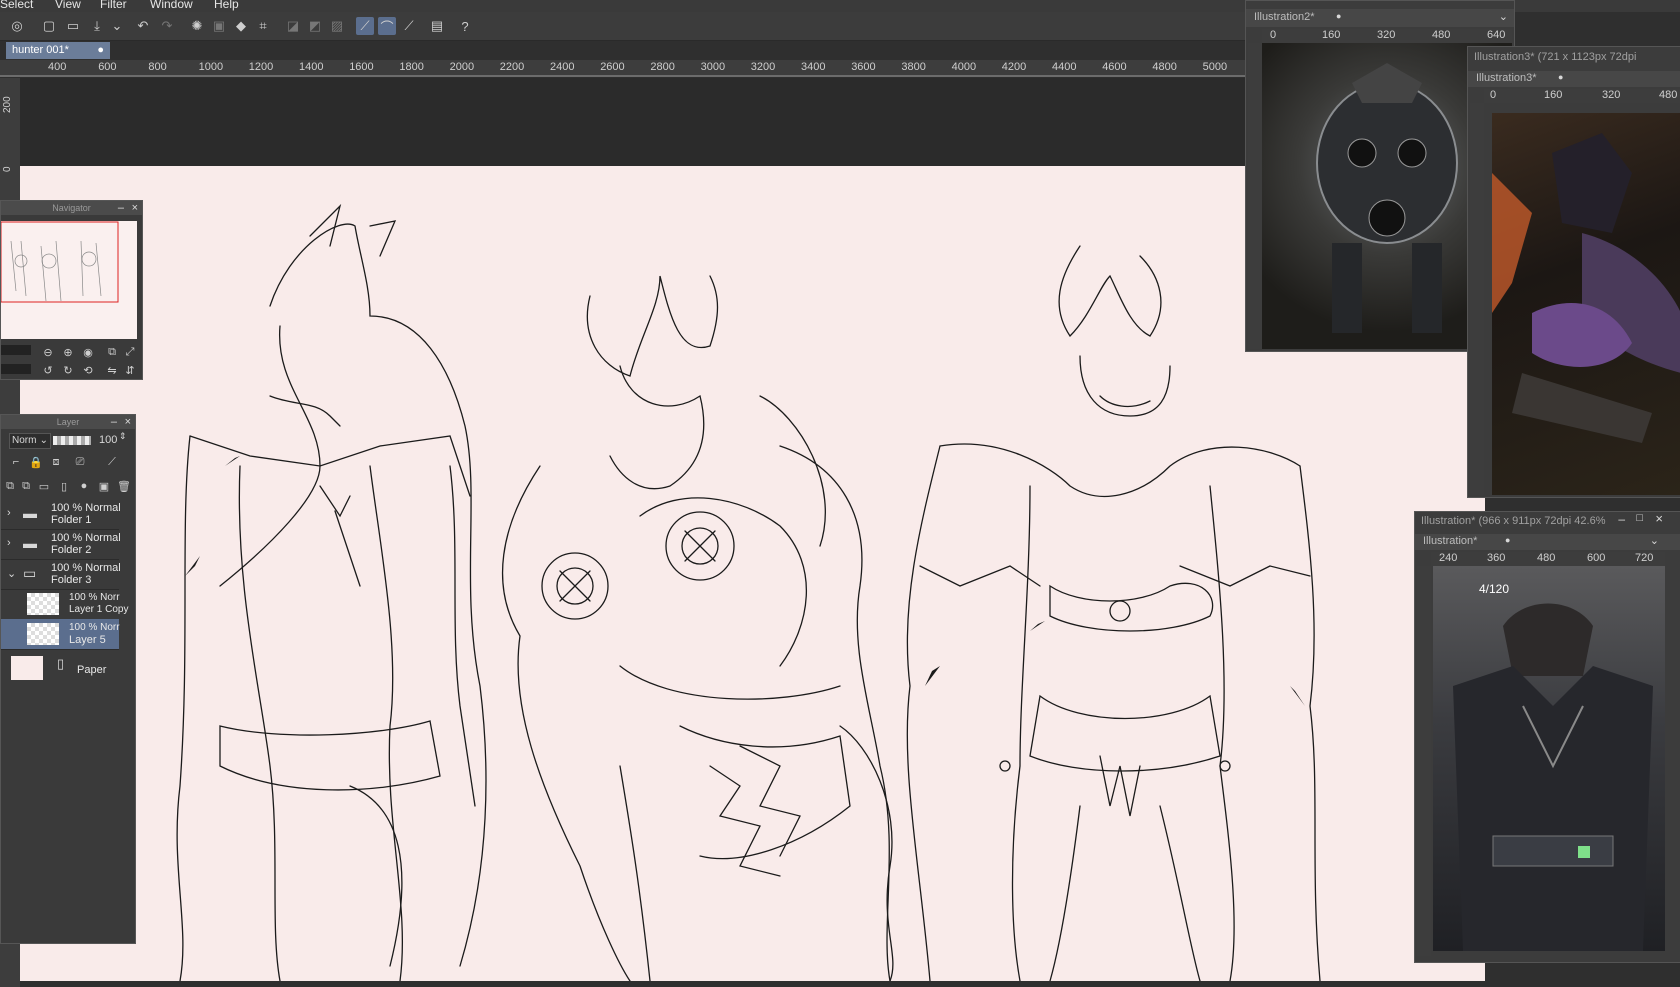 This screenshot has width=1680, height=987. What do you see at coordinates (84, 486) in the screenshot?
I see `mask-icon: ●` at bounding box center [84, 486].